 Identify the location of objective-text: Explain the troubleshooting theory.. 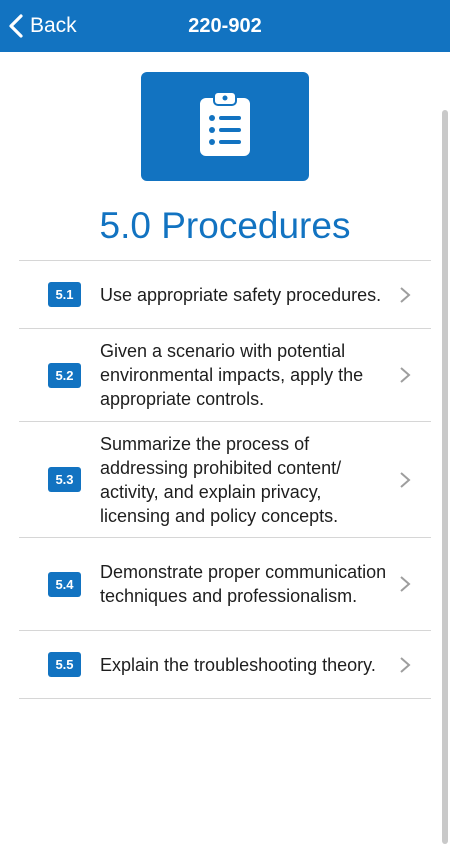
(238, 664).